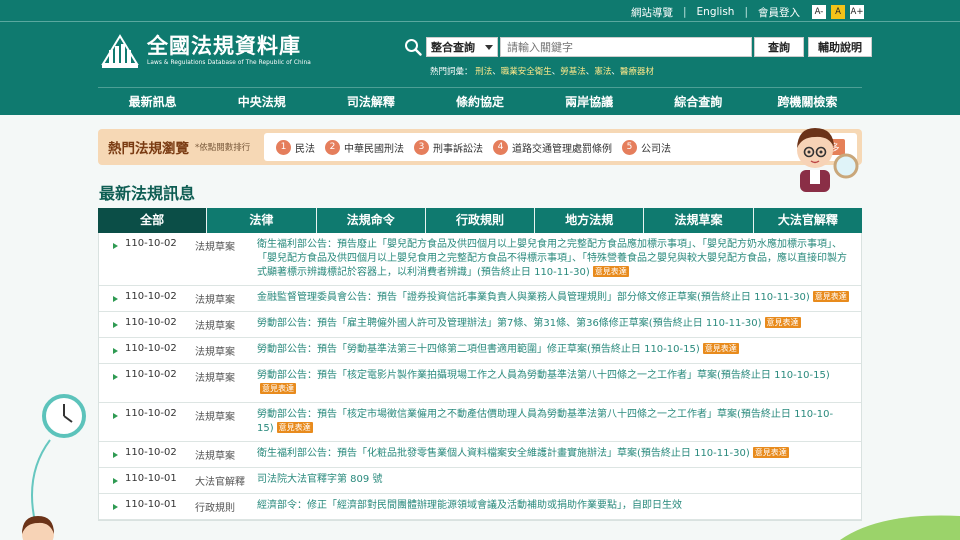 The height and width of the screenshot is (540, 960). Describe the element at coordinates (458, 149) in the screenshot. I see `hot-law-label: 刑事訴訟法` at that location.